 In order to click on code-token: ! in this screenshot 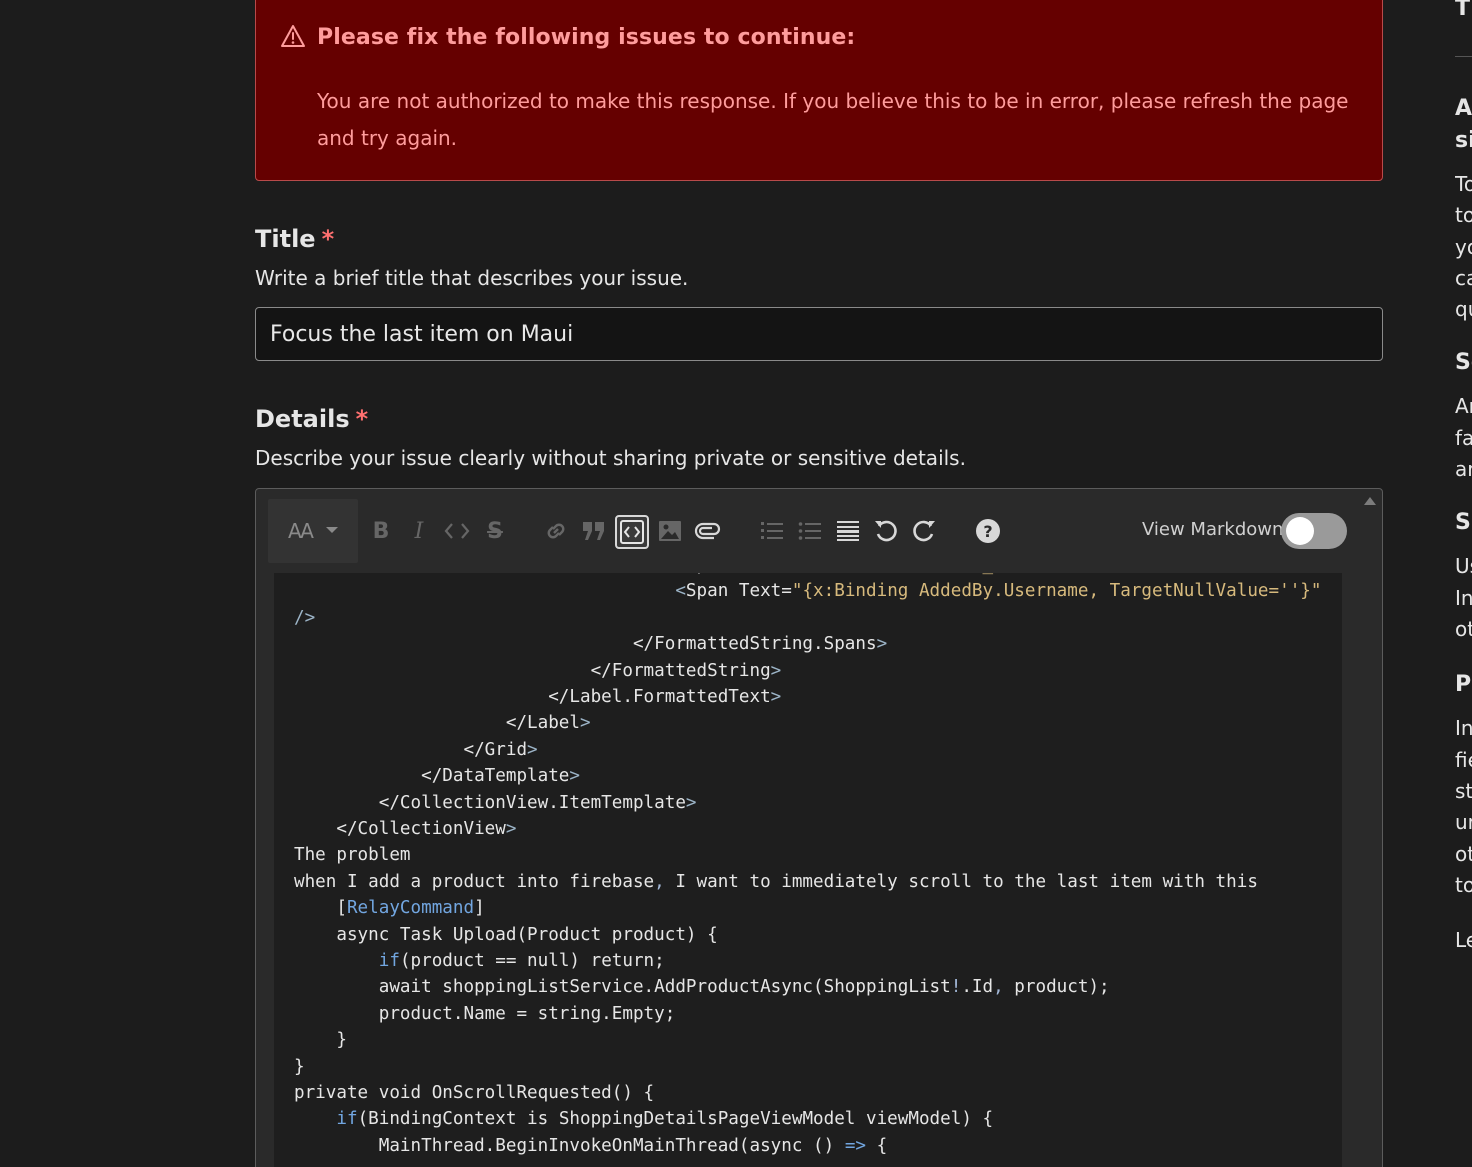, I will do `click(956, 987)`.